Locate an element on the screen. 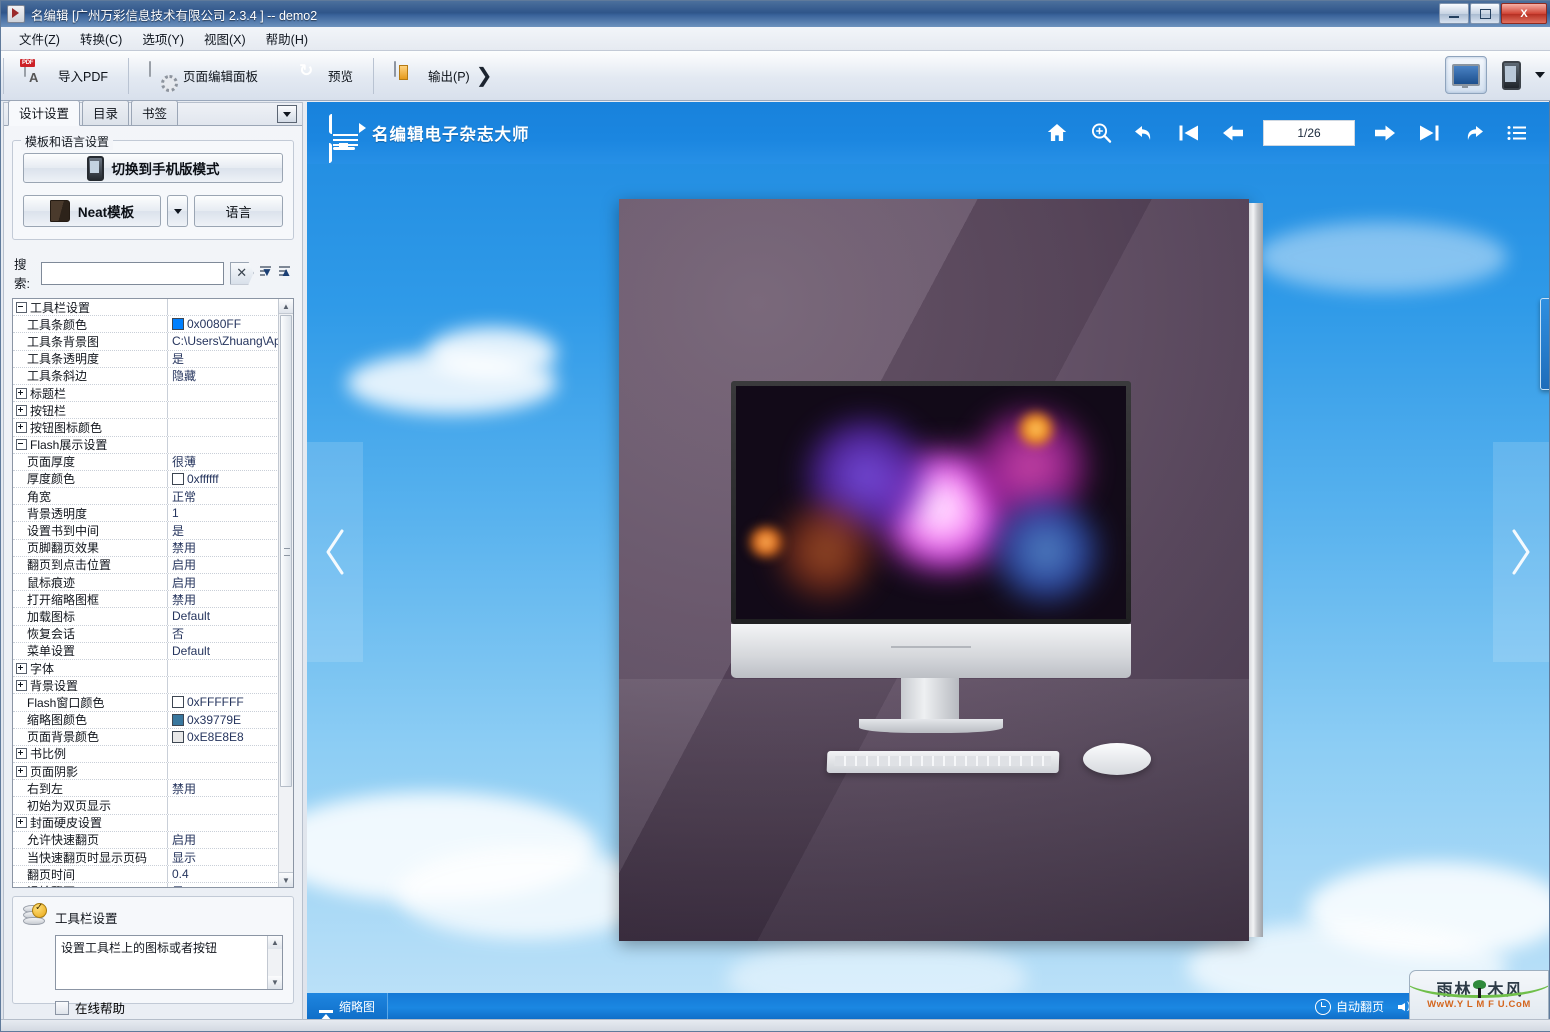 The height and width of the screenshot is (1032, 1550). property-value: 0xFFFFFF is located at coordinates (223, 702).